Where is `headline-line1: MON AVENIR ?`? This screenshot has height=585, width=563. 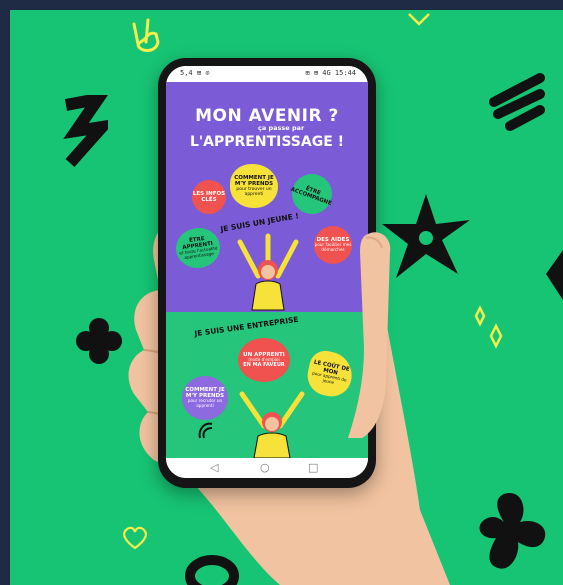
headline-line1: MON AVENIR ? is located at coordinates (267, 116).